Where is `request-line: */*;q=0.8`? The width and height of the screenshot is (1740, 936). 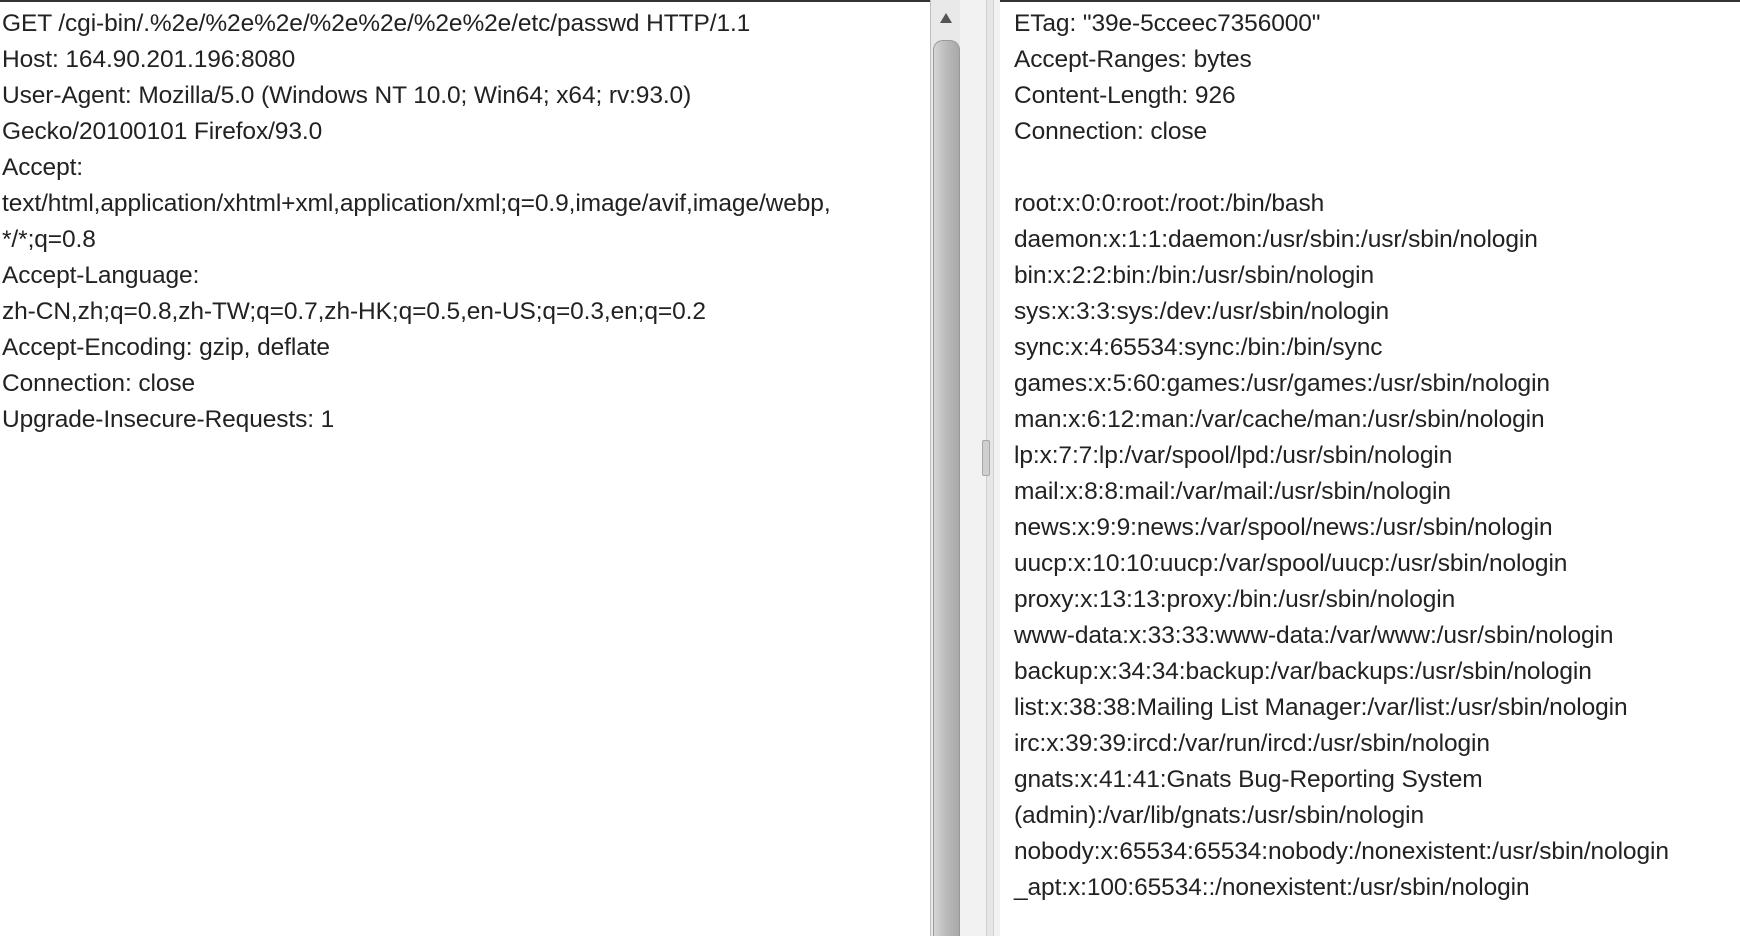 request-line: */*;q=0.8 is located at coordinates (49, 239).